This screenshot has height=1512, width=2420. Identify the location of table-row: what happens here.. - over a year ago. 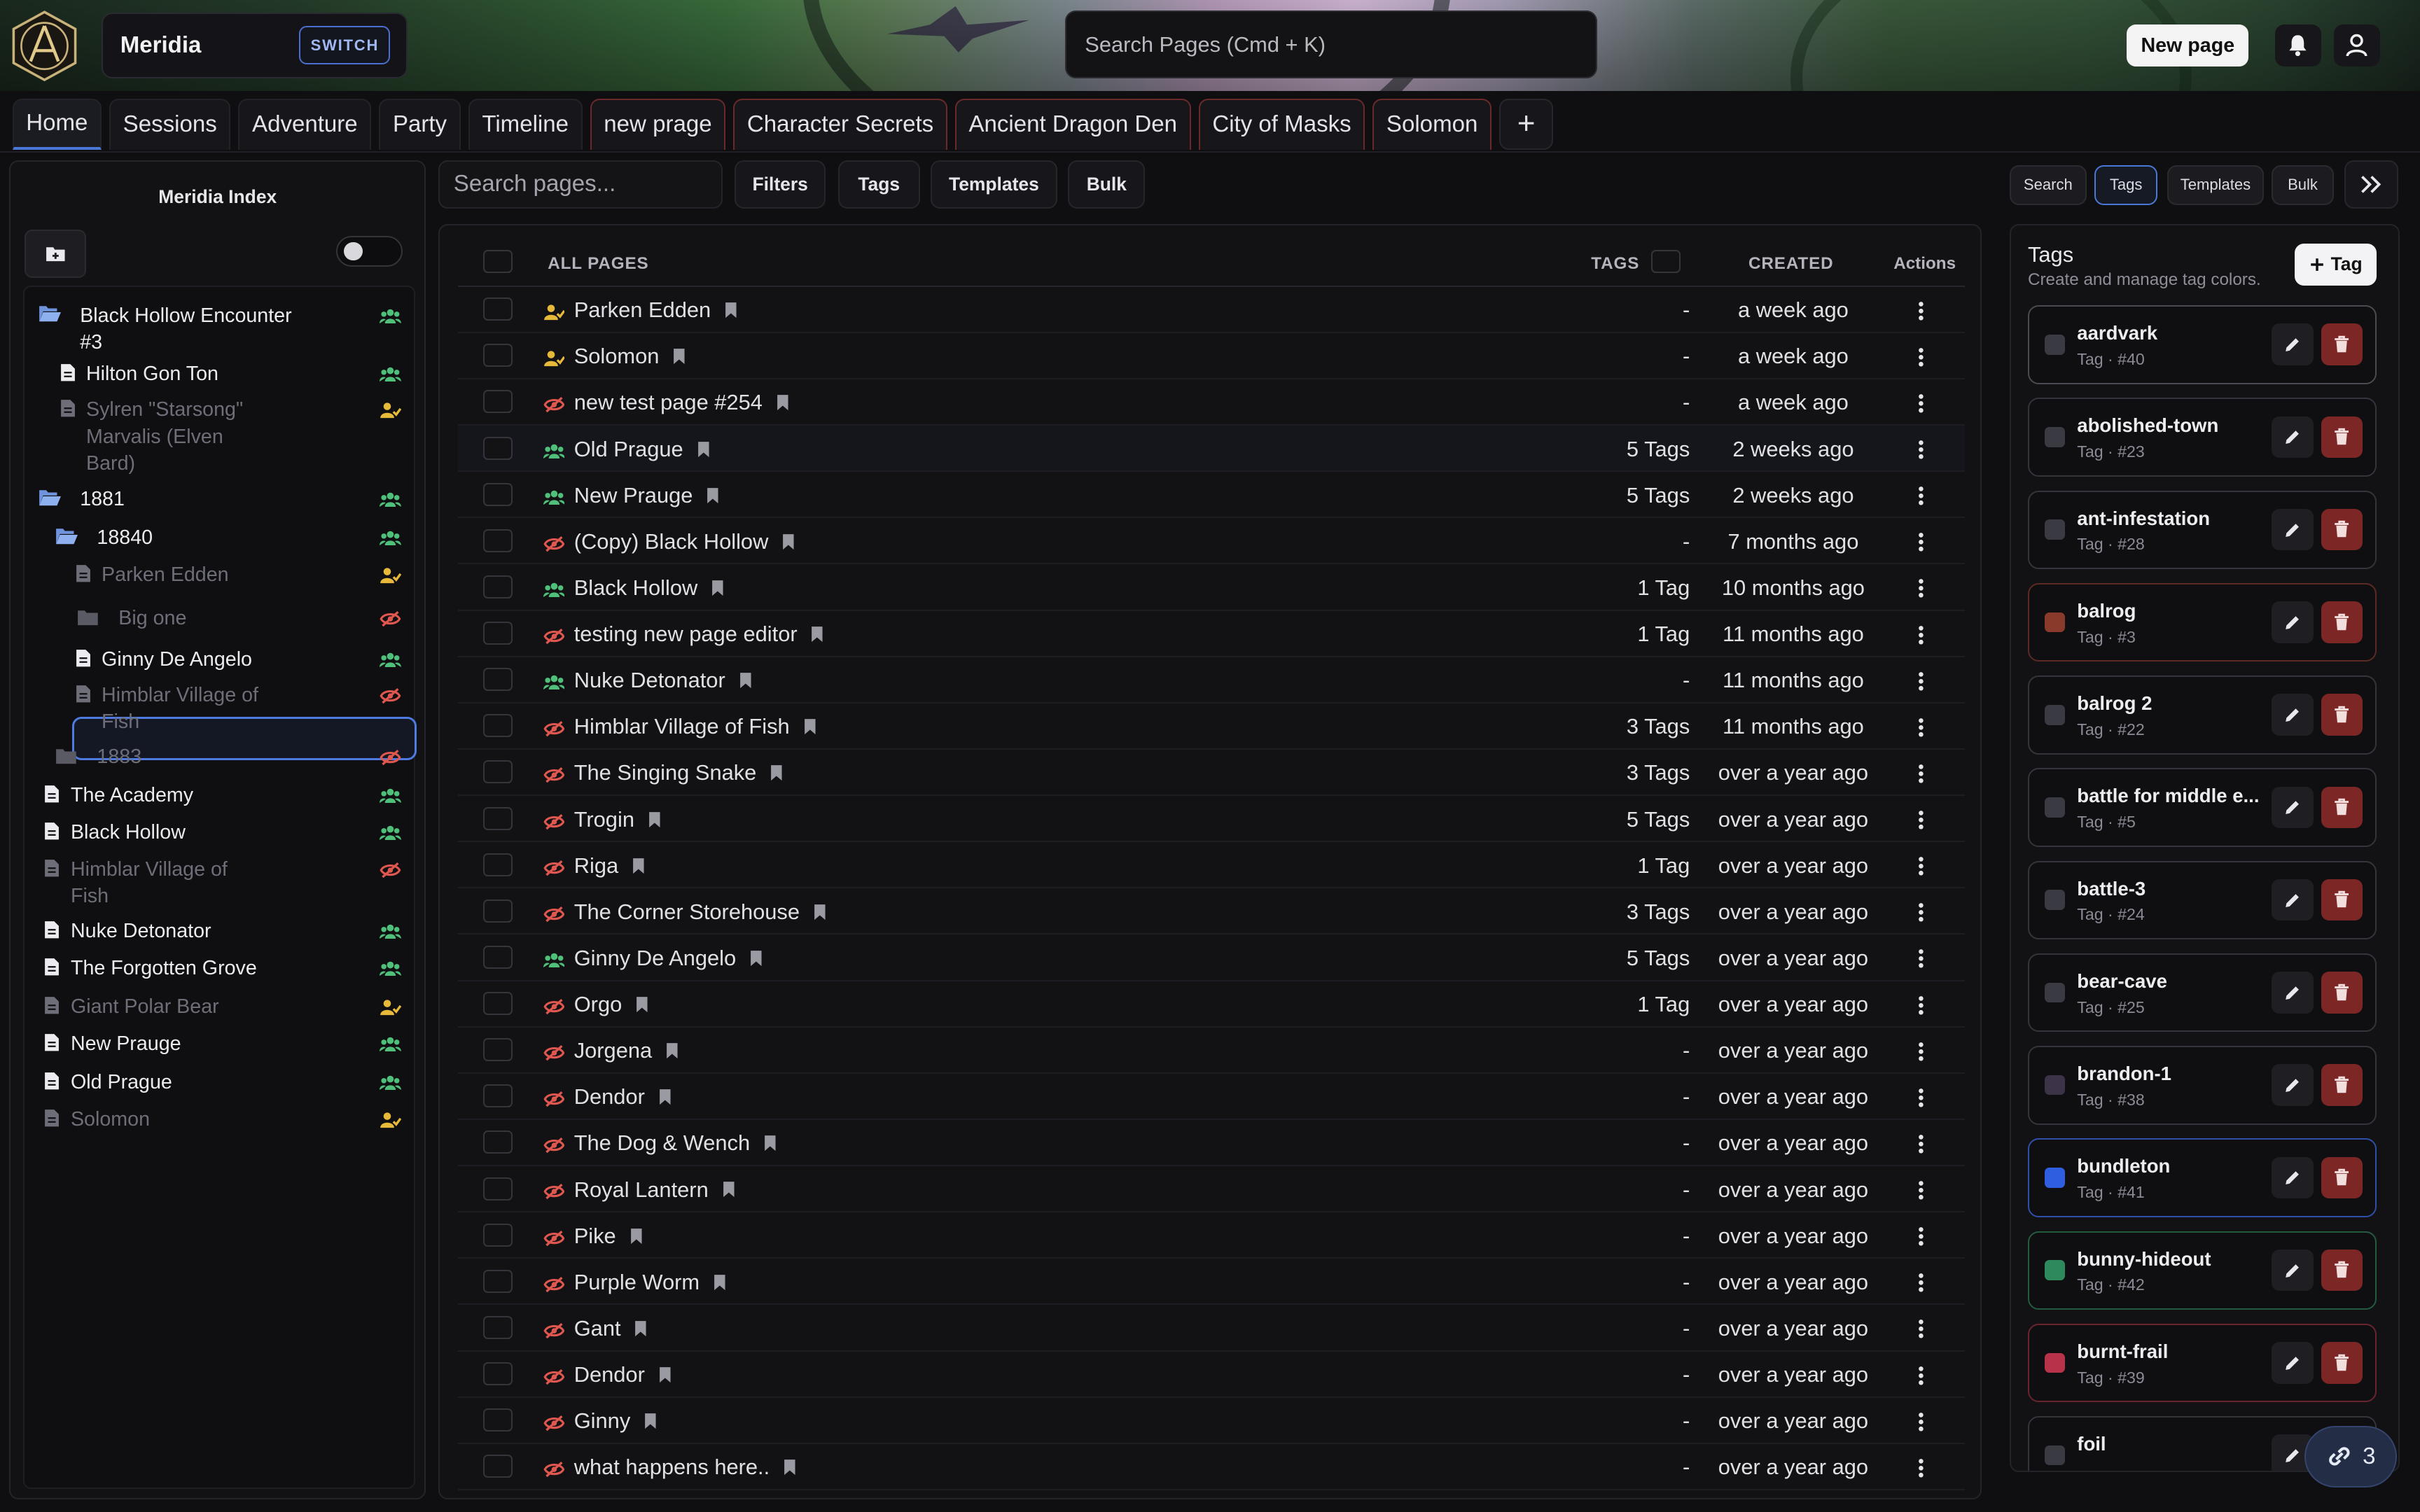
(1211, 1467).